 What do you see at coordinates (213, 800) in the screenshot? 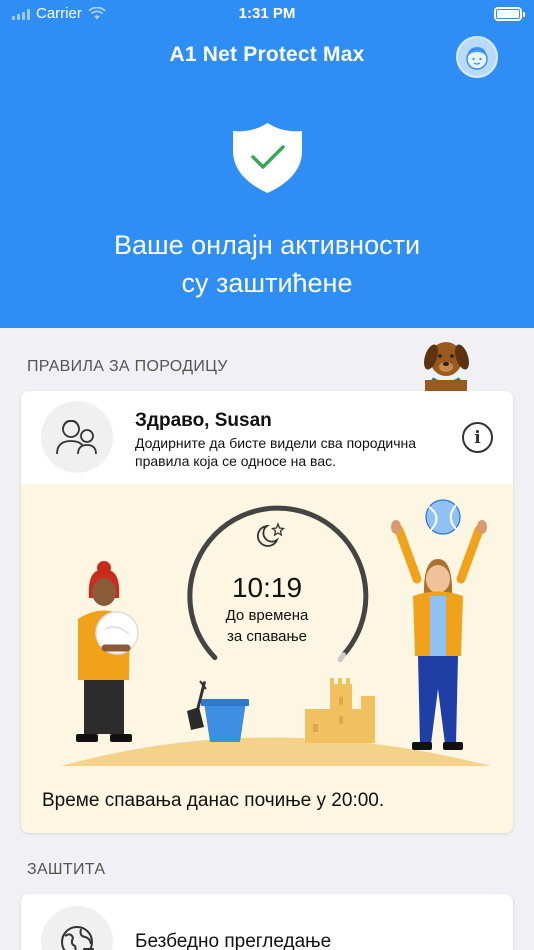
I see `bedtime-note: Време спавања данас почиње у 20:00.` at bounding box center [213, 800].